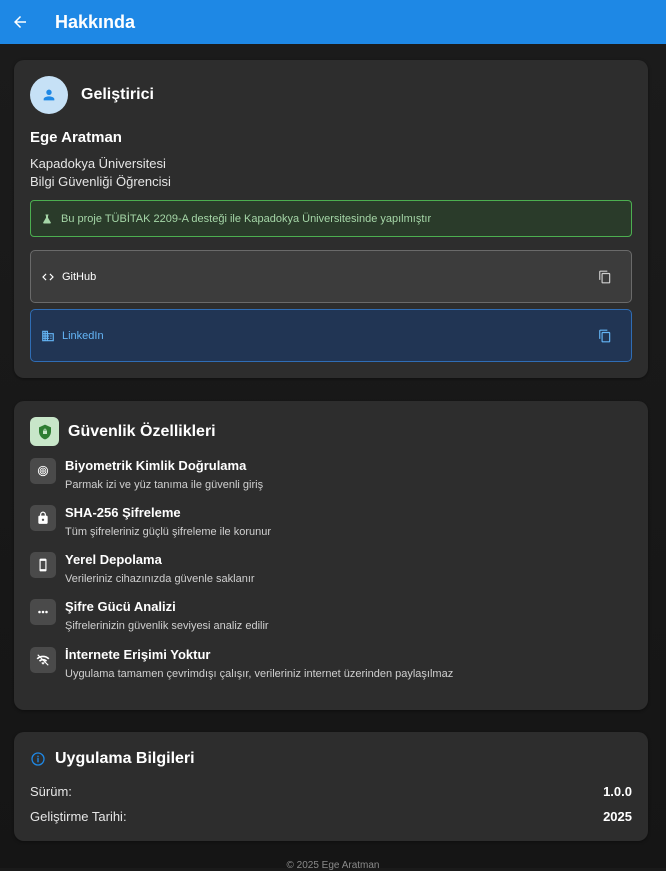 The image size is (666, 871). I want to click on arrow-back-icon, so click(20, 22).